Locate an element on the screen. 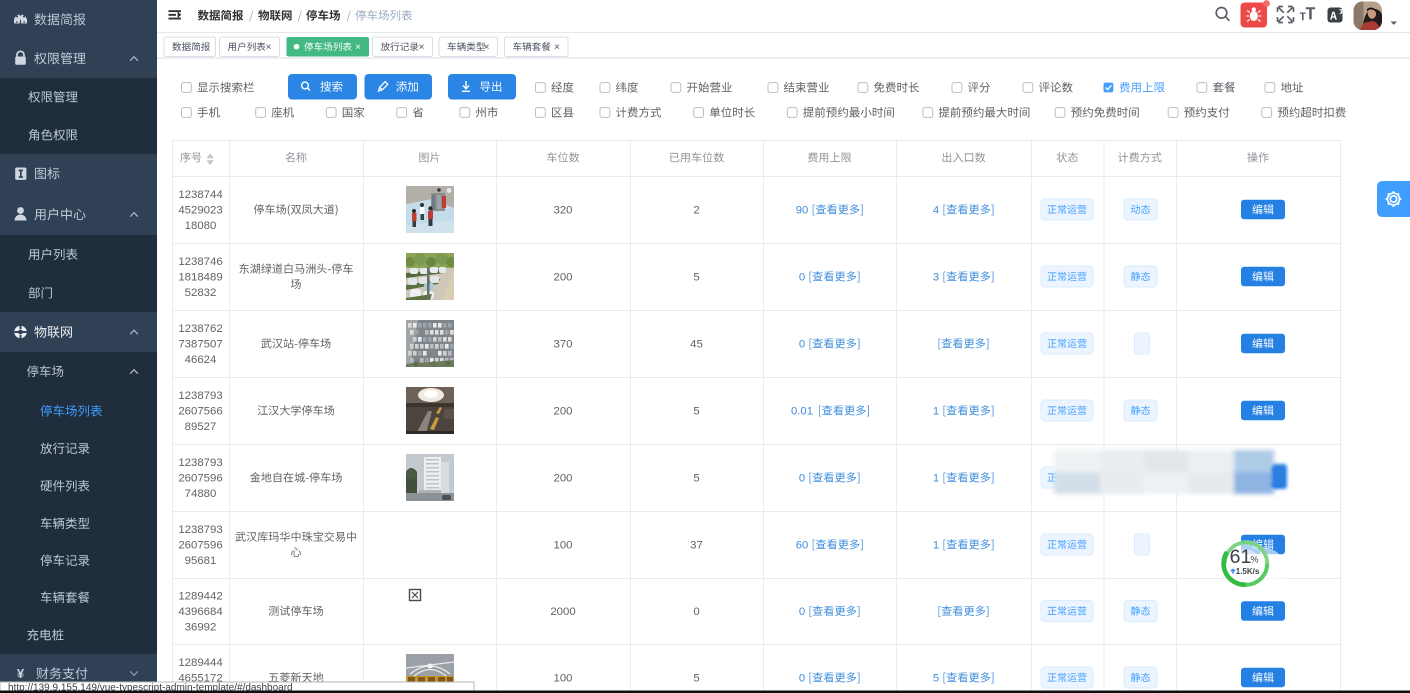  svg-text: 60 is located at coordinates (802, 546).